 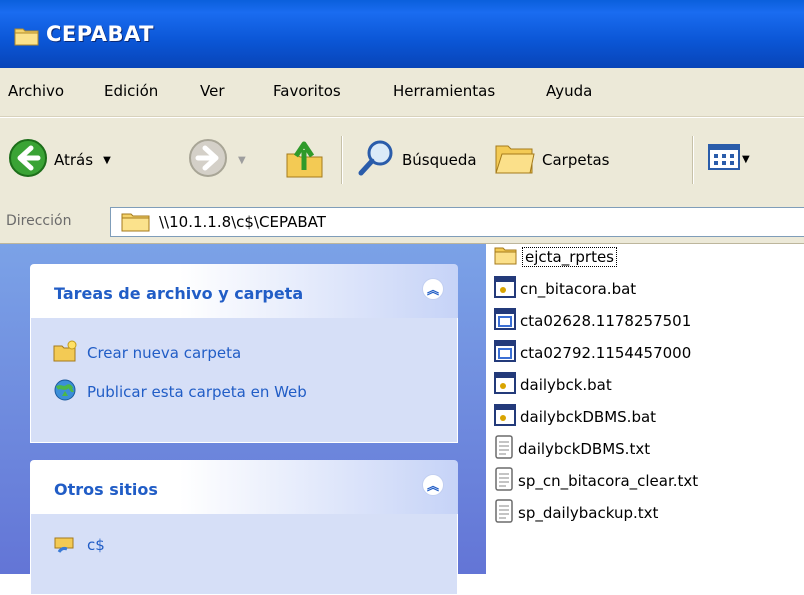 I want to click on address-path: \\10.1.1.8\c$\CEPABAT, so click(x=242, y=222).